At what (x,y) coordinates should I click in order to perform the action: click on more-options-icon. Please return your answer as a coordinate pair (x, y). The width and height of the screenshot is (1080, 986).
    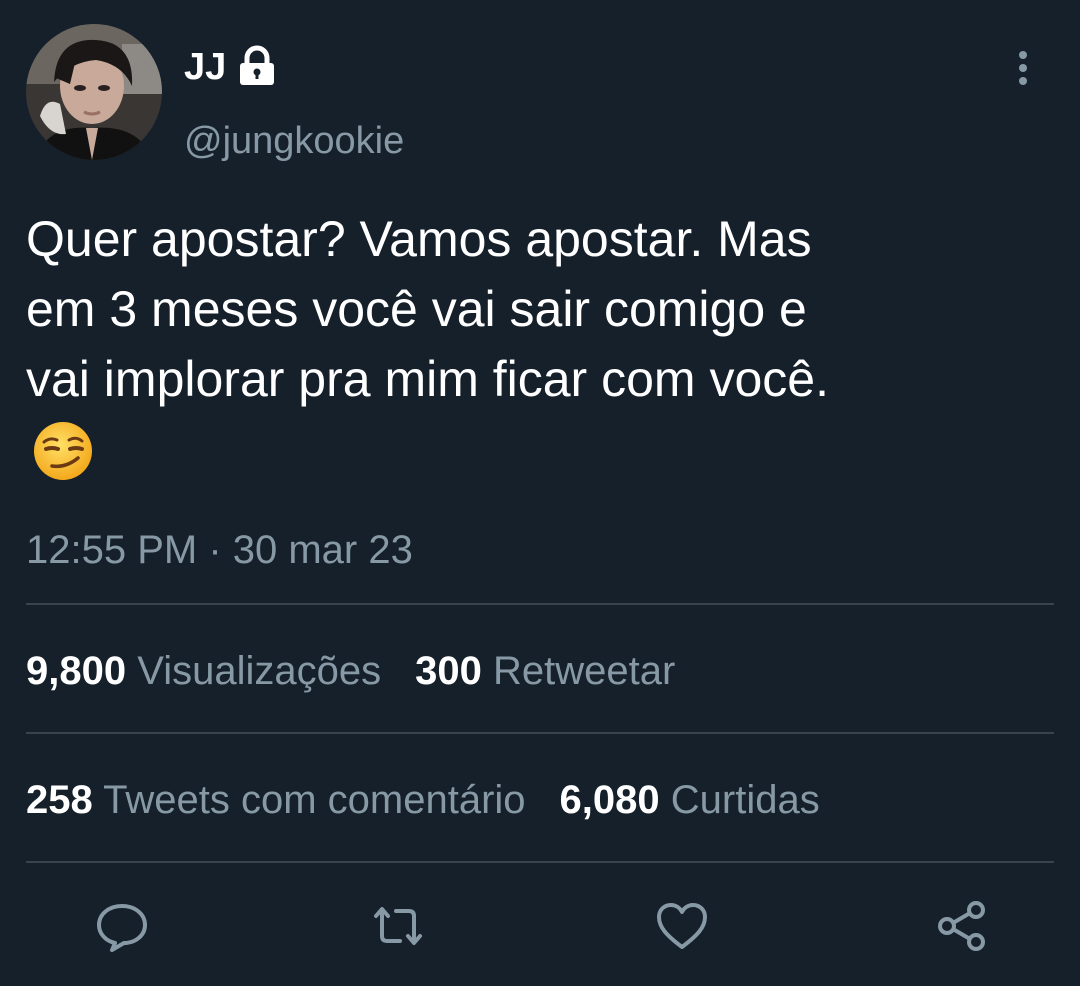
    Looking at the image, I should click on (1023, 68).